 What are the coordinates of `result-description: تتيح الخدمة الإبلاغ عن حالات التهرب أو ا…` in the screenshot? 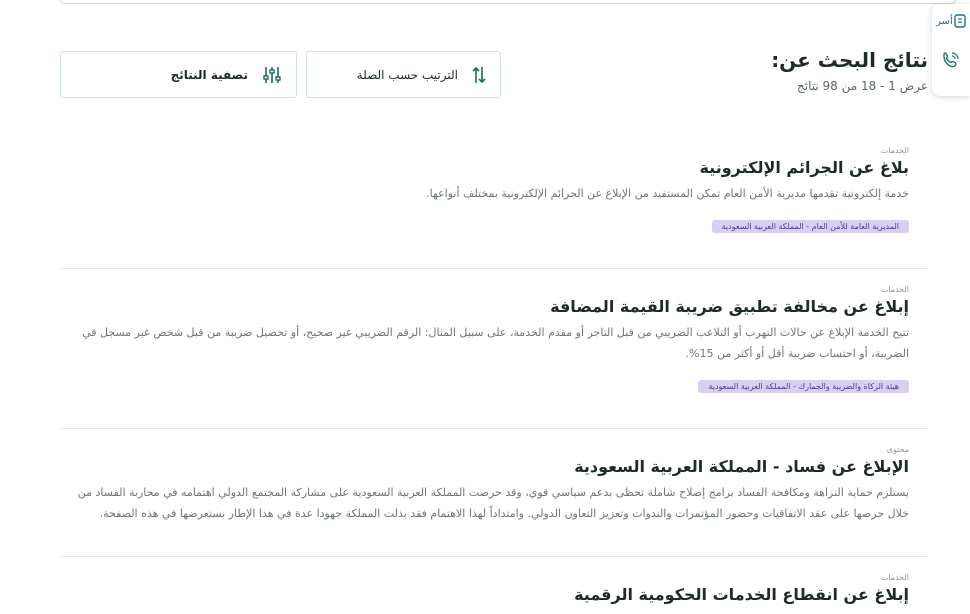 It's located at (495, 343).